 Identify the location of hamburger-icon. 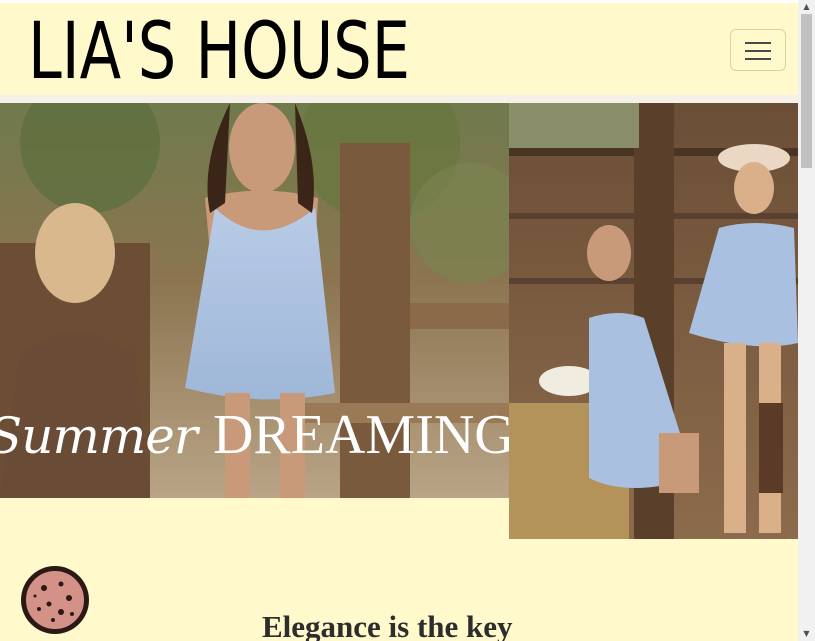
(758, 43).